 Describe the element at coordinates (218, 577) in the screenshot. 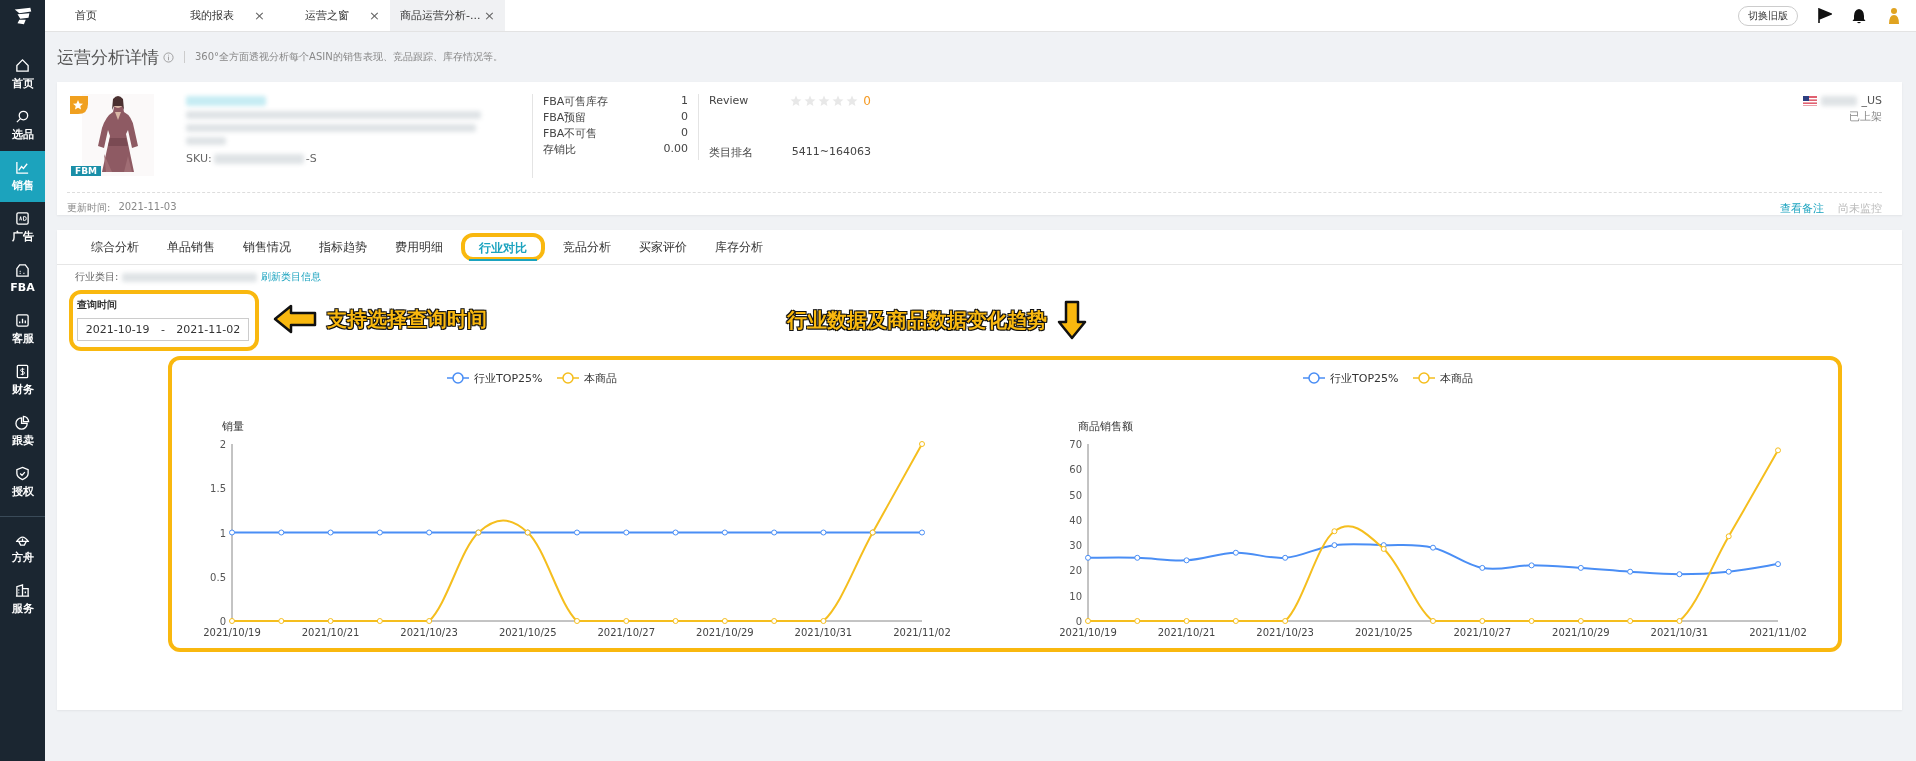

I see `axis-tick-label: 0.5` at that location.